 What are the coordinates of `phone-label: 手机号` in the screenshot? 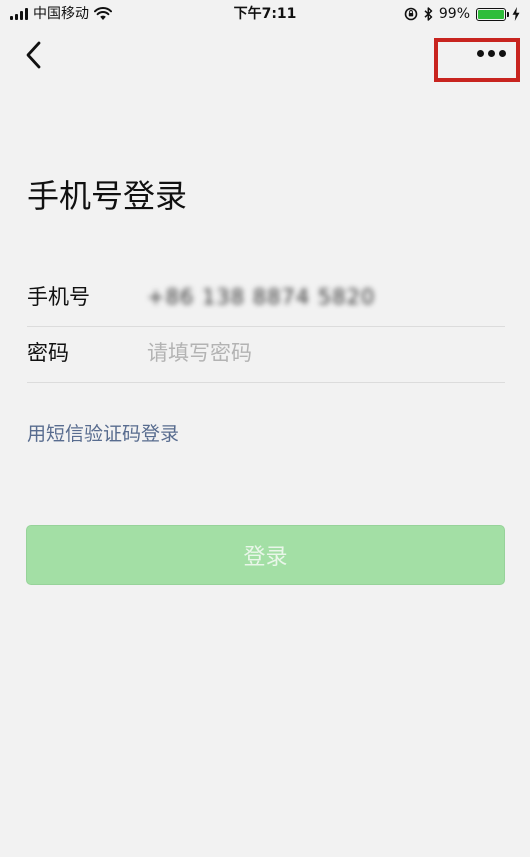 It's located at (58, 297).